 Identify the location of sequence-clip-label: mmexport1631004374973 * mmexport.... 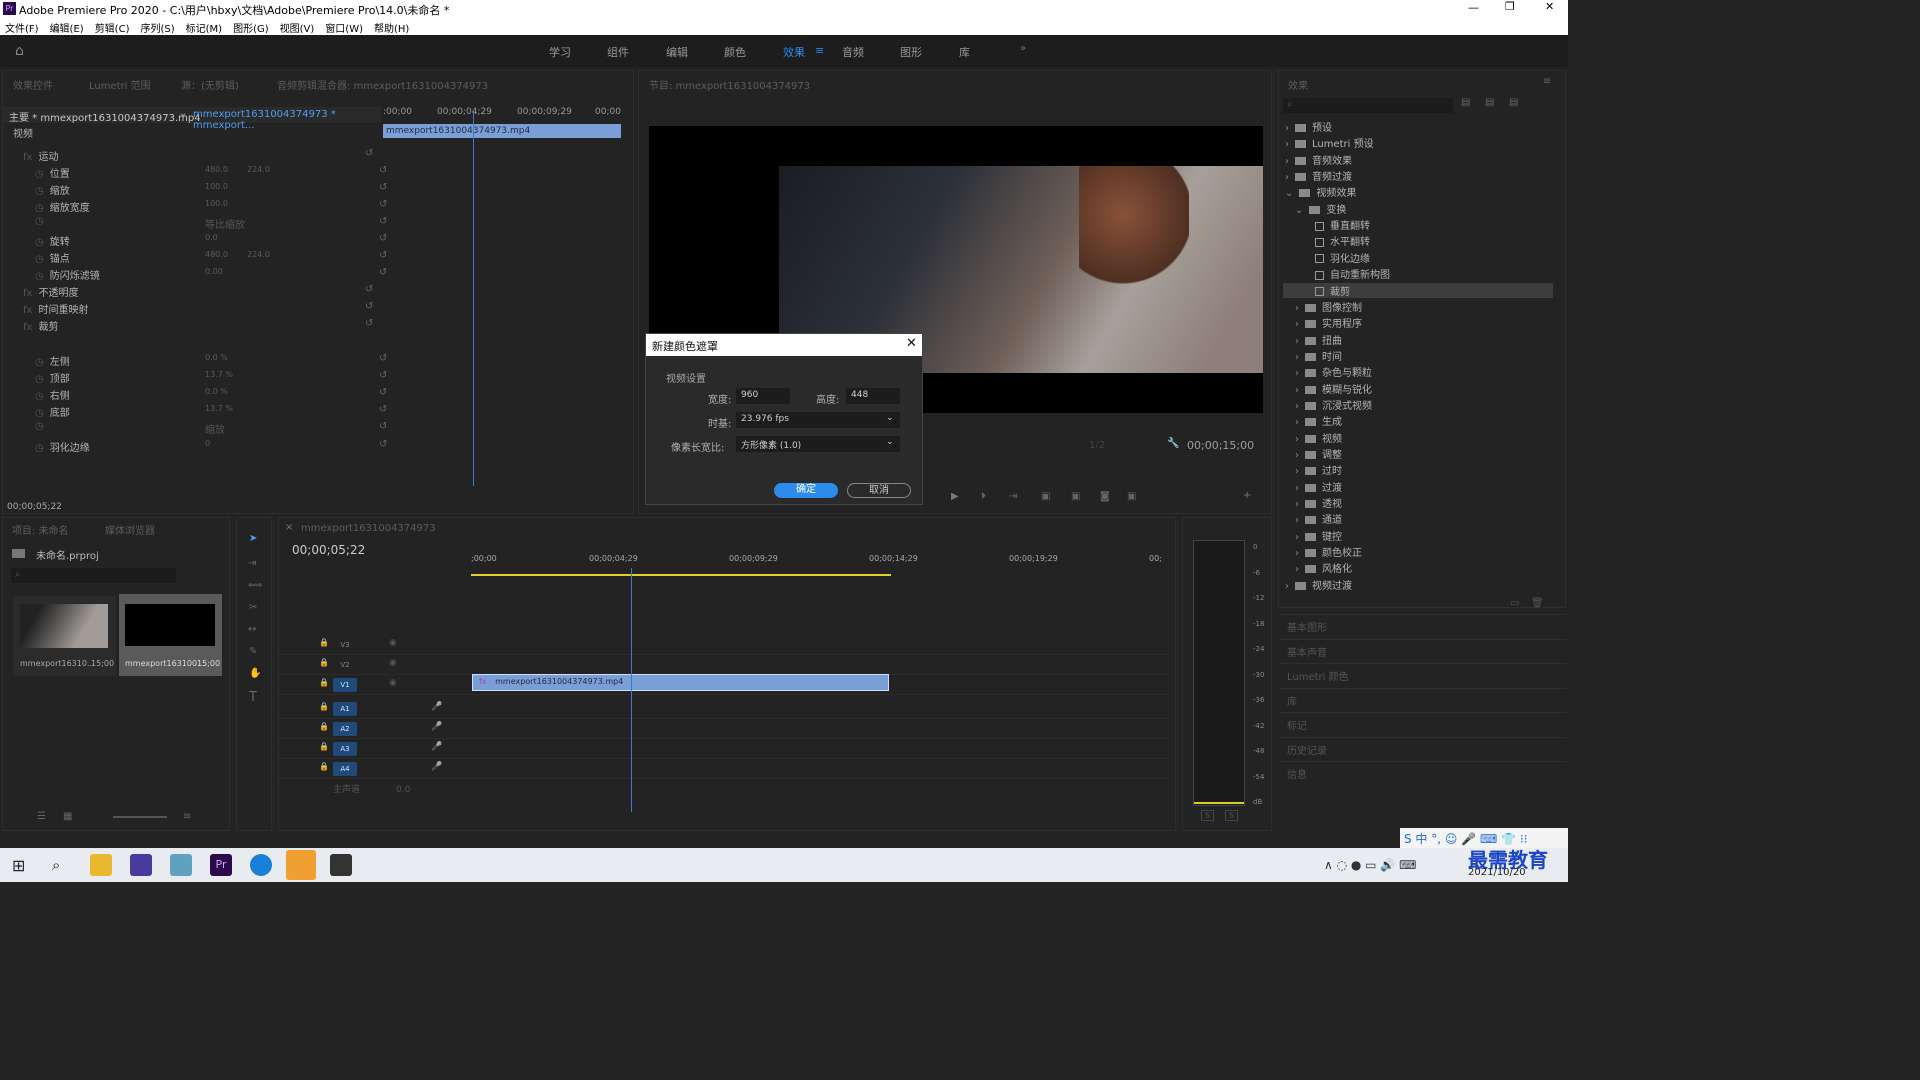
(287, 120).